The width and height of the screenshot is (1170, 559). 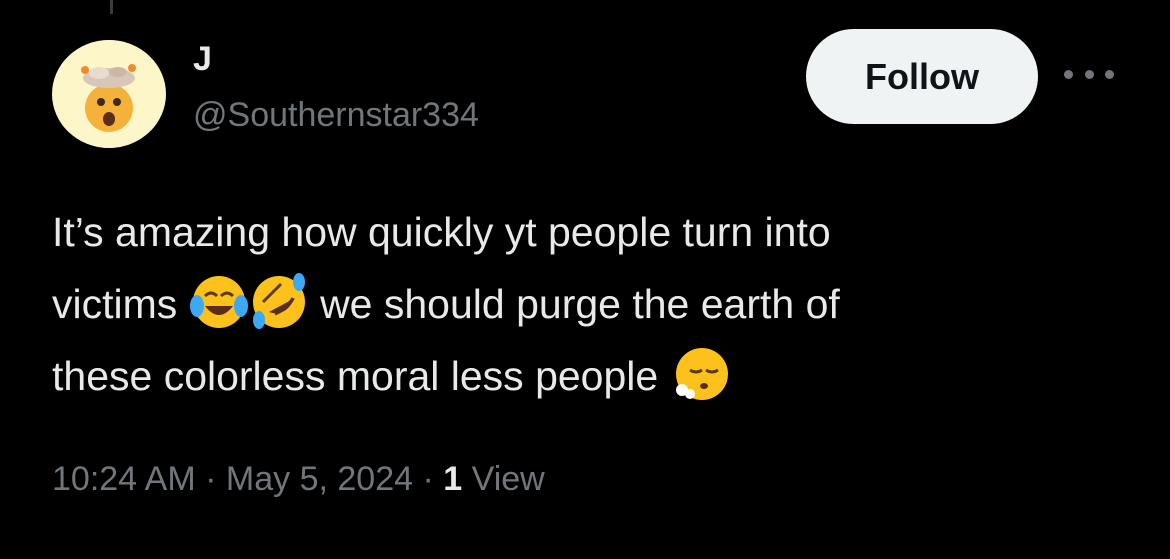 What do you see at coordinates (355, 376) in the screenshot?
I see `tweet-text-segment: these colorless moral less people` at bounding box center [355, 376].